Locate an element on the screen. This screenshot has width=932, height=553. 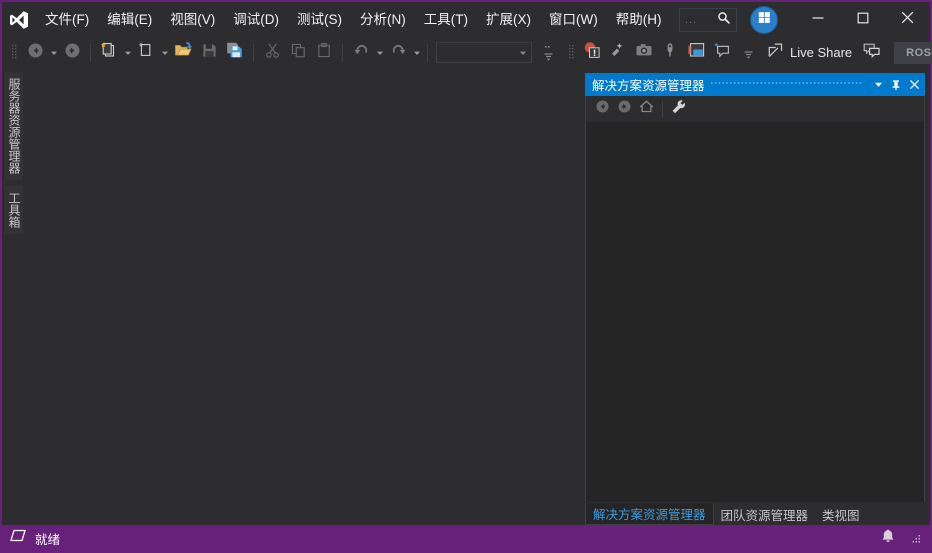
maximize-button is located at coordinates (862, 20).